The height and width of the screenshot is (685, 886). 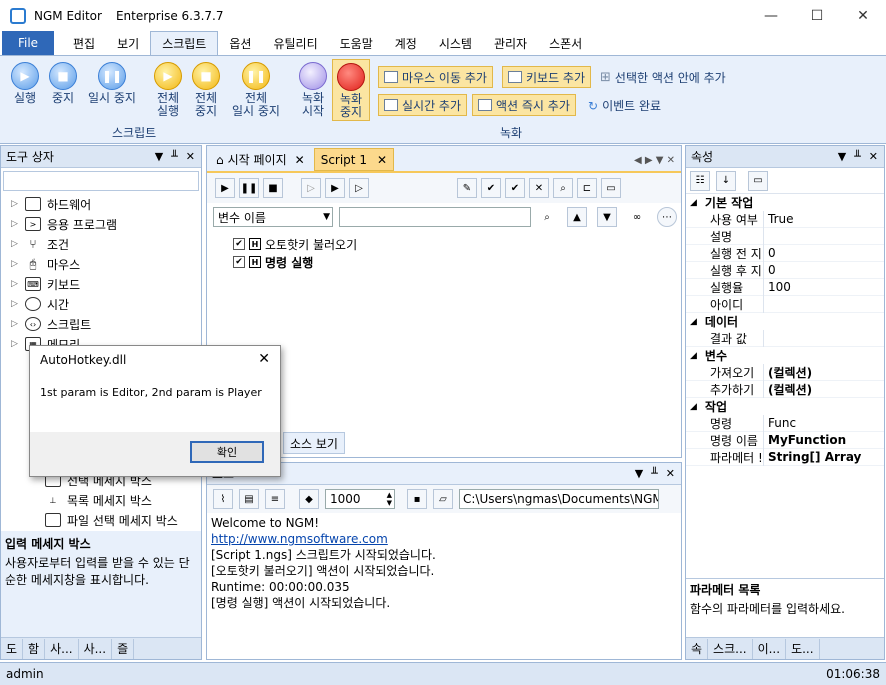 I want to click on check-all-icon: ✔, so click(x=491, y=188).